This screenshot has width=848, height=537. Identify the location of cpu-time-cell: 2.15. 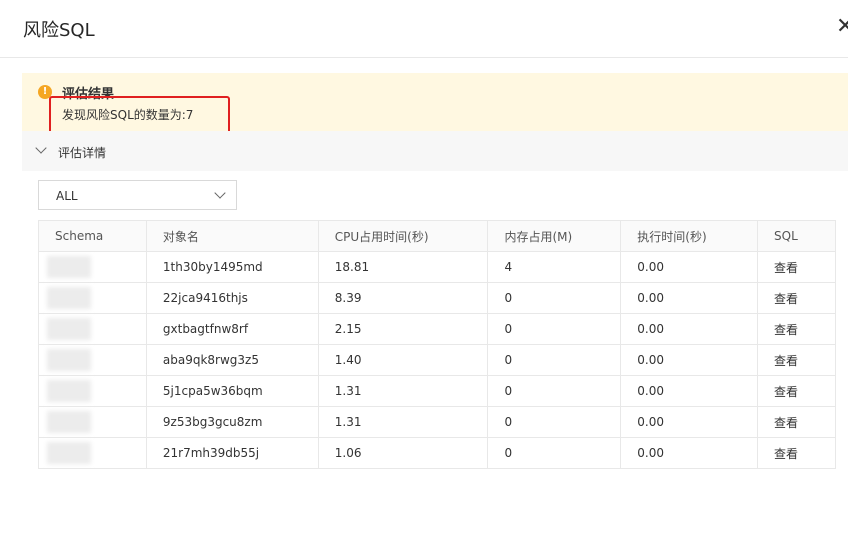
(403, 329).